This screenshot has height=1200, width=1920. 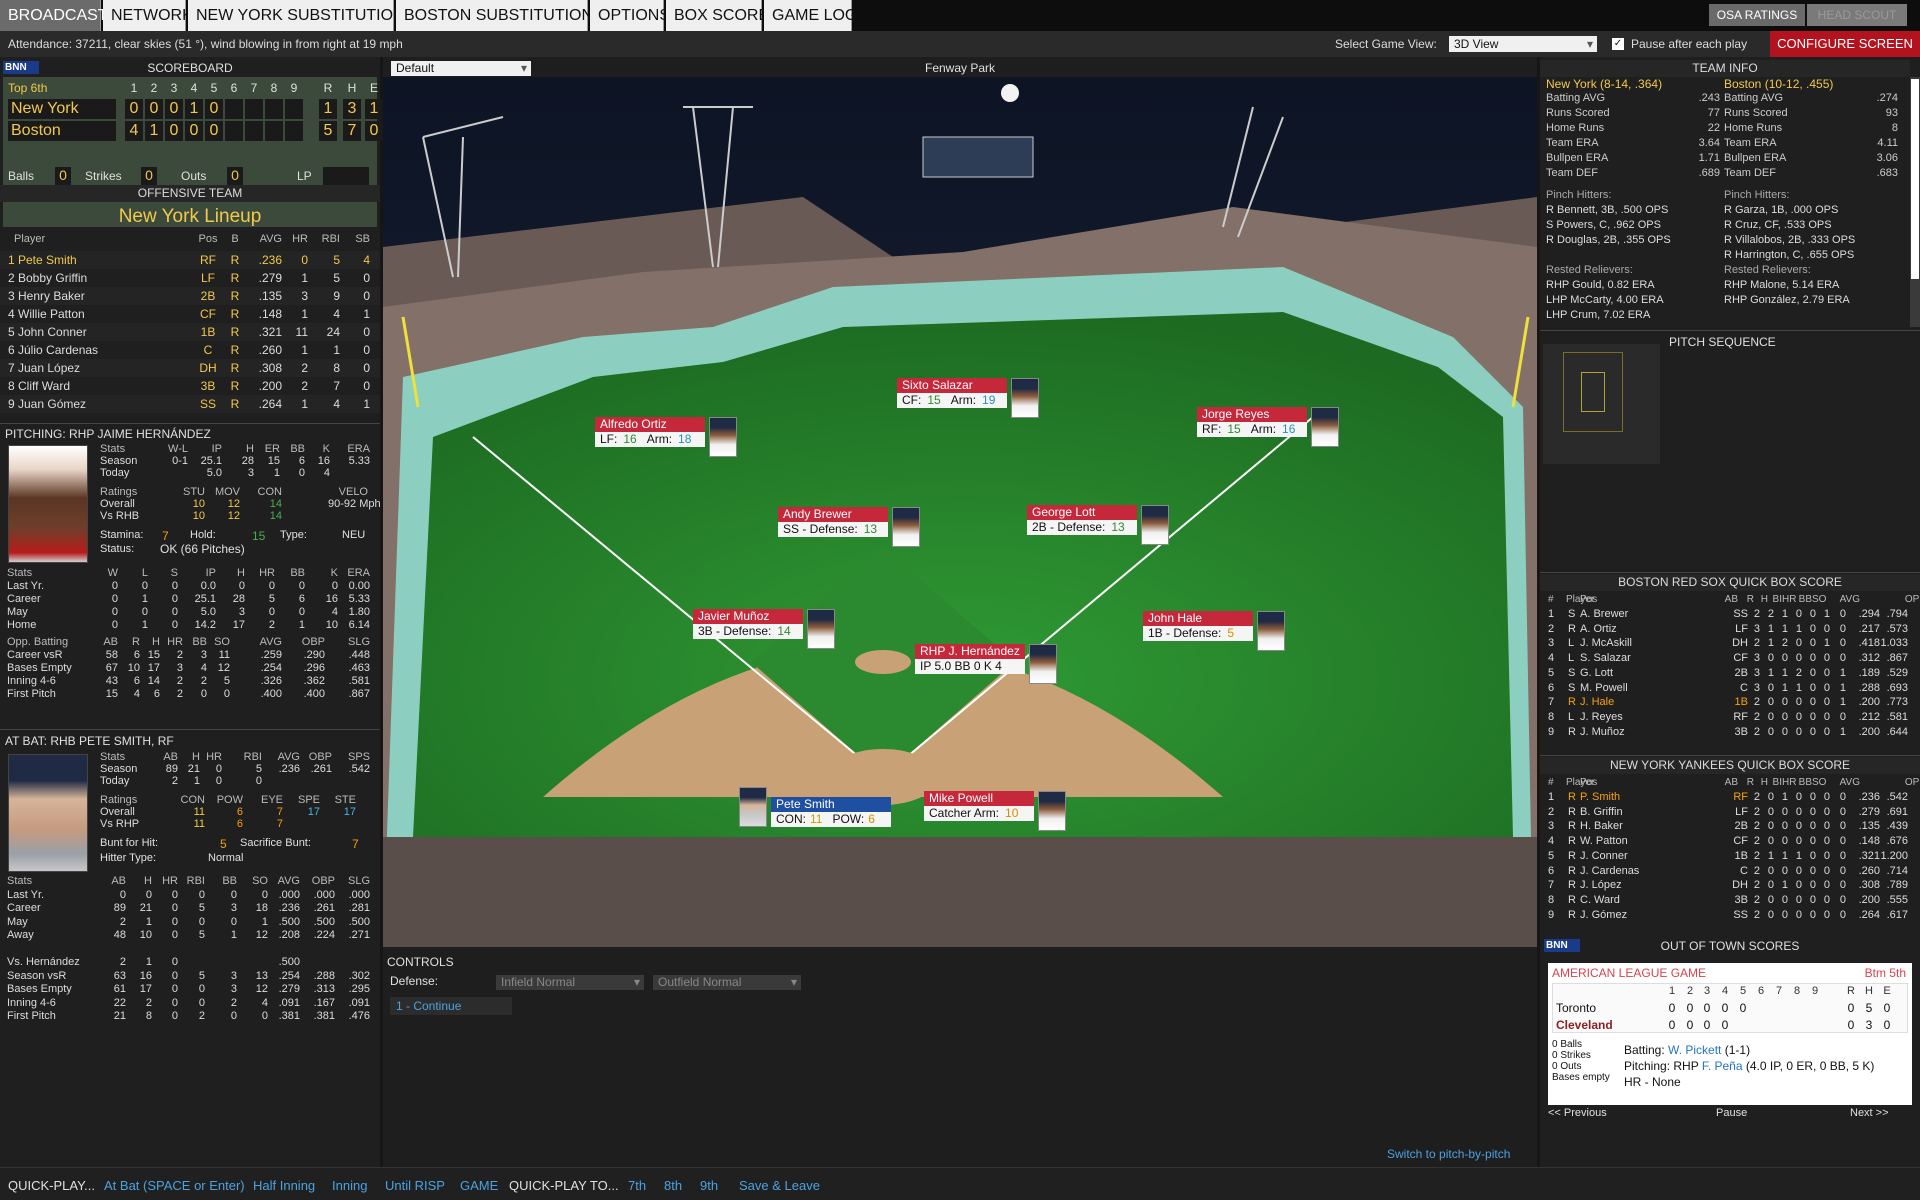 What do you see at coordinates (1897, 628) in the screenshot?
I see `box-cell: .573` at bounding box center [1897, 628].